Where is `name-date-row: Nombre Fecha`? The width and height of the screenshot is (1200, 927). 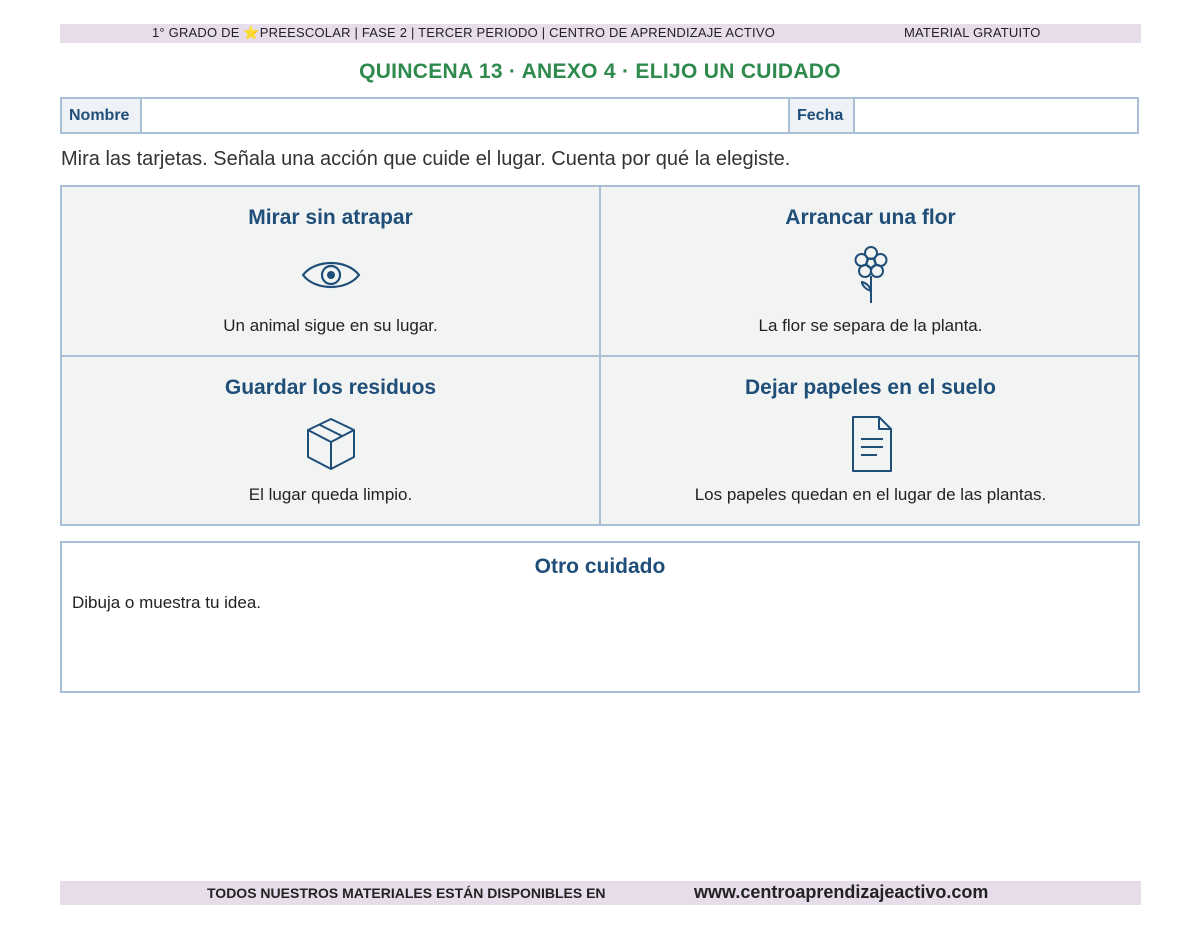
name-date-row: Nombre Fecha is located at coordinates (599, 115).